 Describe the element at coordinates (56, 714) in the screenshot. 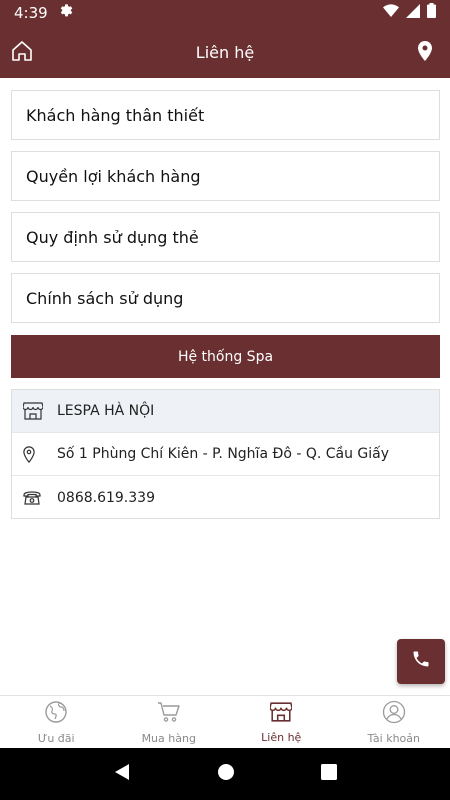

I see `globe-icon` at that location.